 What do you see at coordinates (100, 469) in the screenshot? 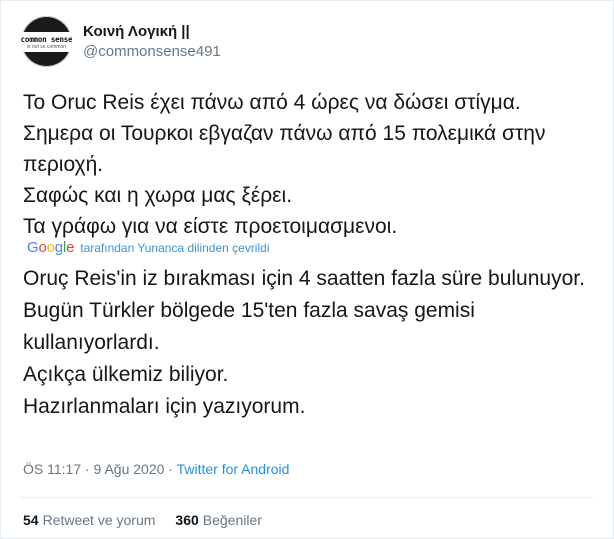
I see `tweet-timestamp: ÖS 11:17 · 9 Ağu 2020 ·` at bounding box center [100, 469].